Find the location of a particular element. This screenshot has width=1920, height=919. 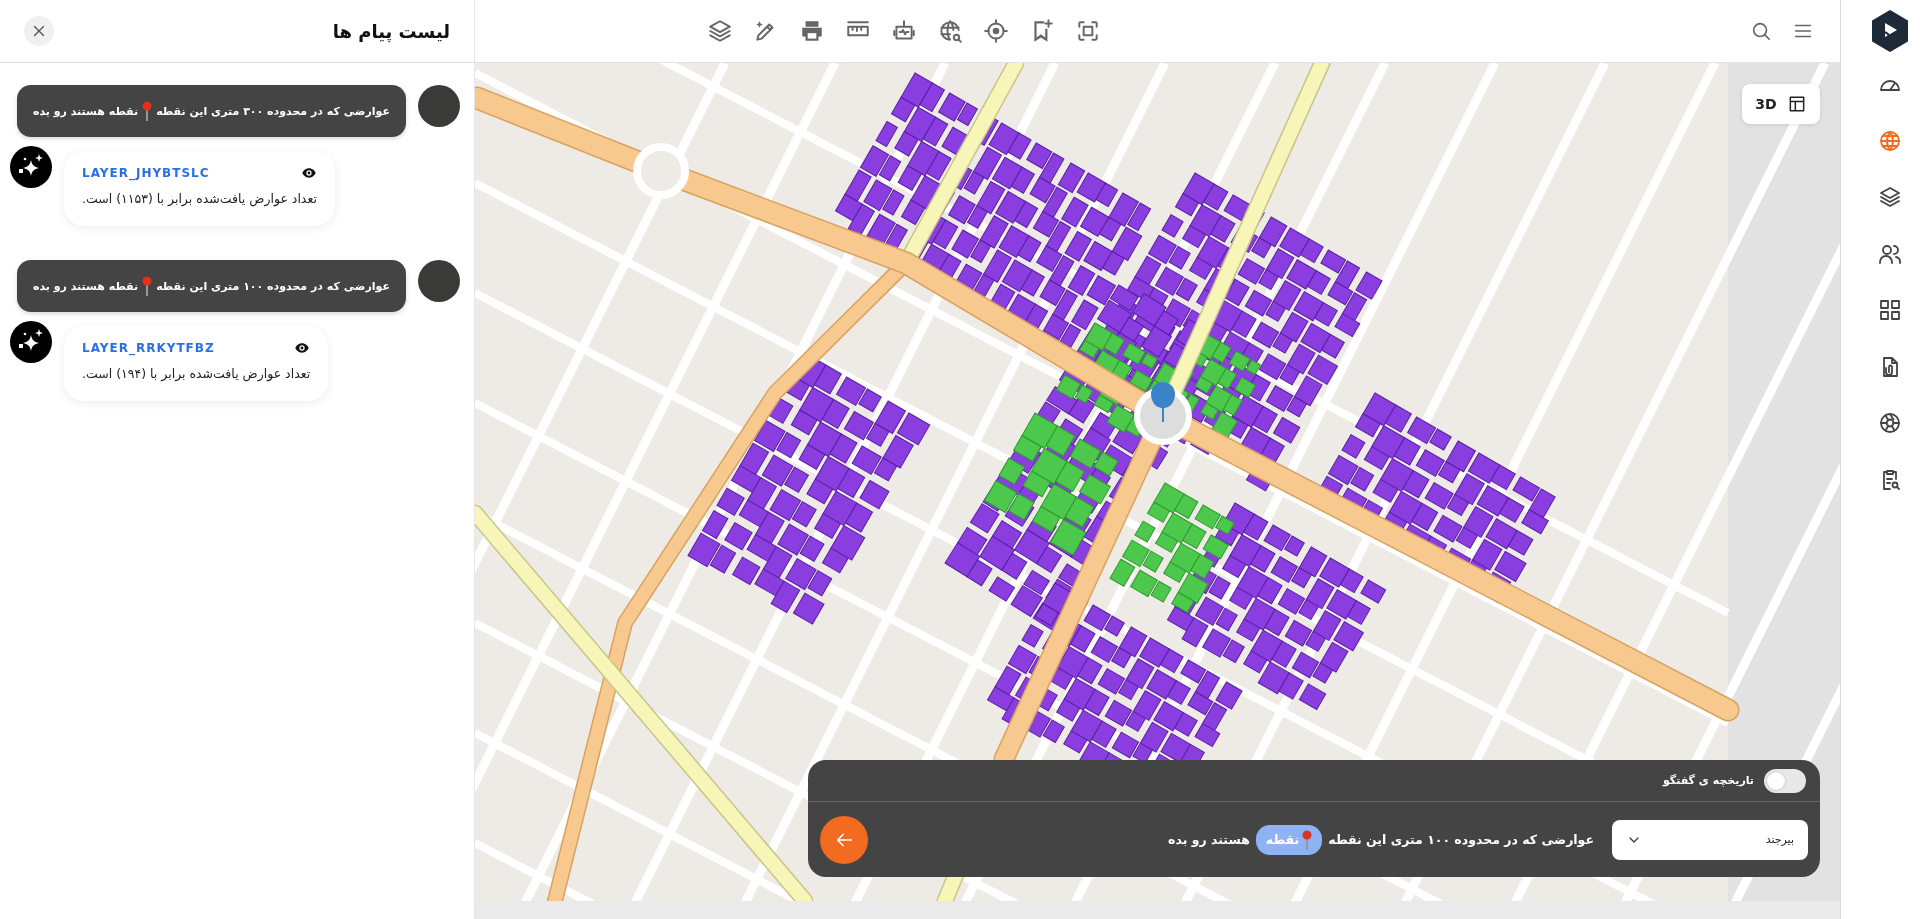

app-logo-icon is located at coordinates (1889, 31).